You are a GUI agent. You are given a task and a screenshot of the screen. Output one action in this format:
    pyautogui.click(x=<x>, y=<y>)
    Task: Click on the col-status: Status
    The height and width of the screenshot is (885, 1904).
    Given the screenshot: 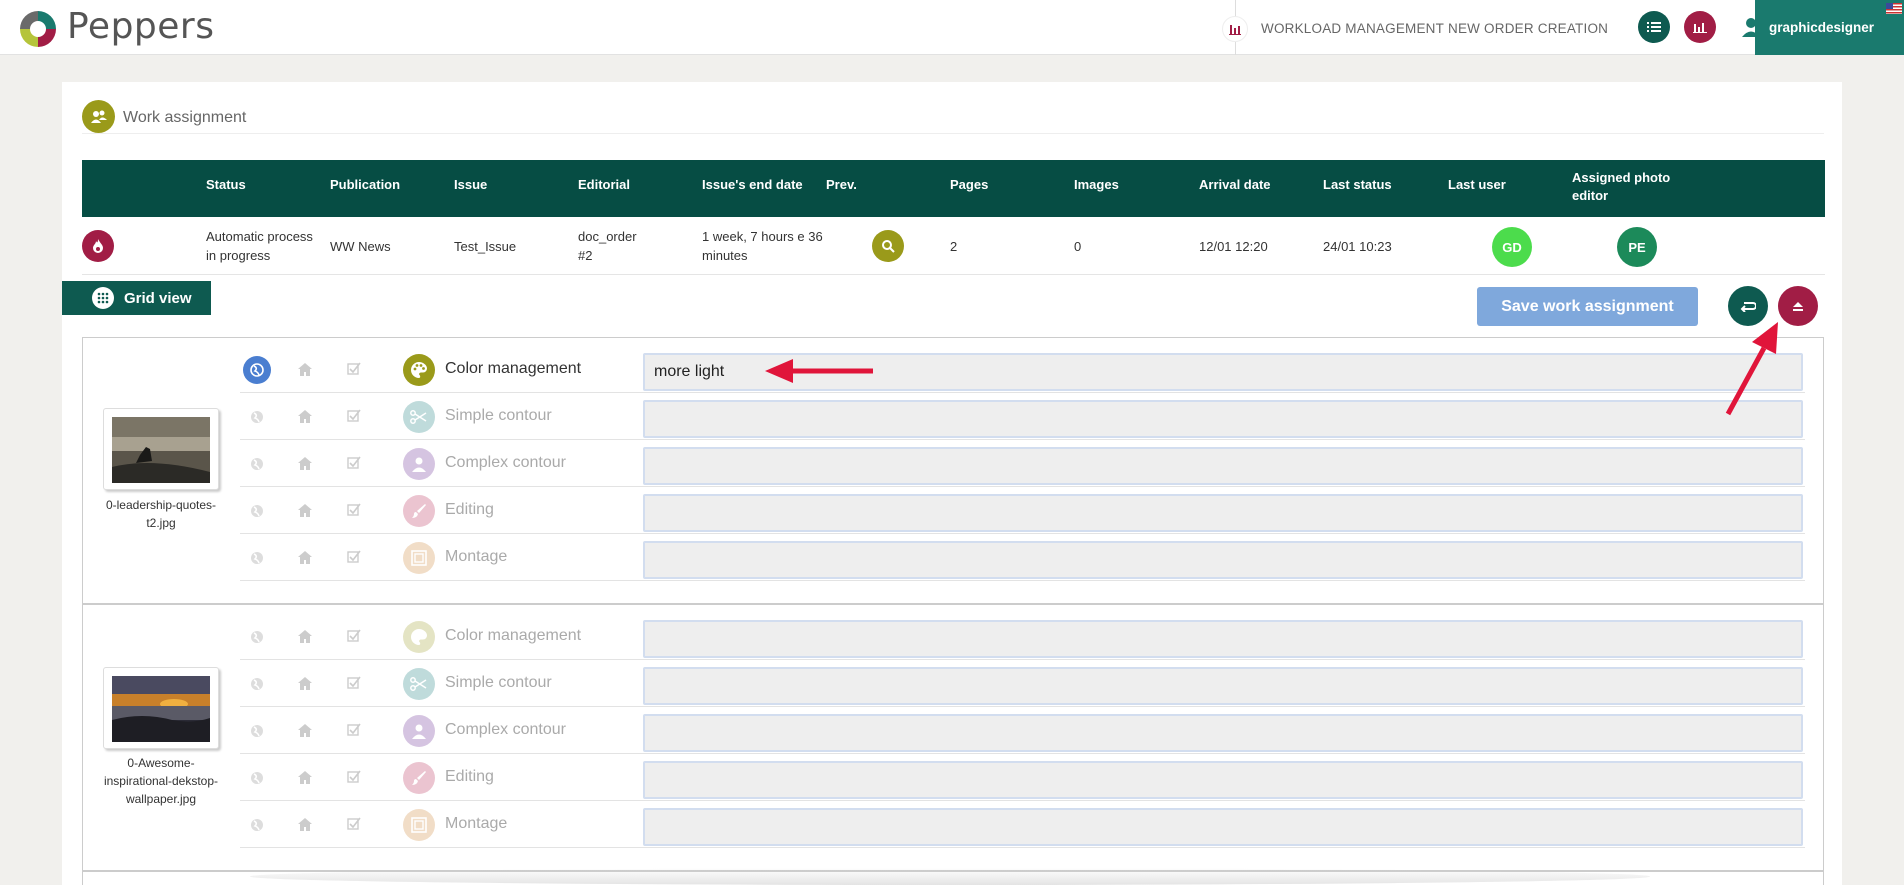 What is the action you would take?
    pyautogui.click(x=226, y=185)
    